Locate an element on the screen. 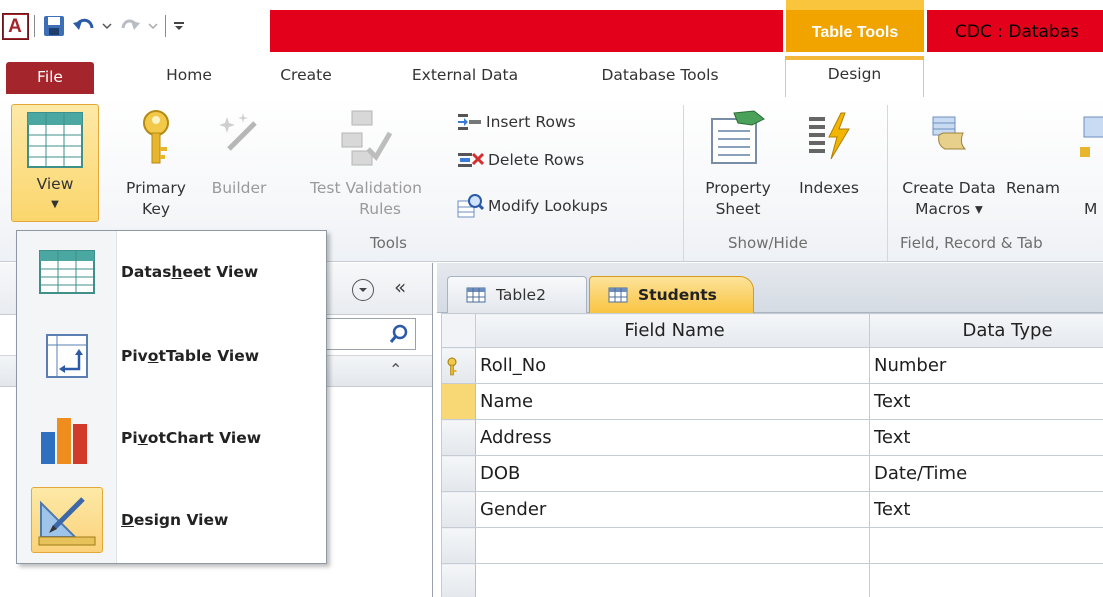 This screenshot has height=597, width=1103. tab-students: Students is located at coordinates (671, 294).